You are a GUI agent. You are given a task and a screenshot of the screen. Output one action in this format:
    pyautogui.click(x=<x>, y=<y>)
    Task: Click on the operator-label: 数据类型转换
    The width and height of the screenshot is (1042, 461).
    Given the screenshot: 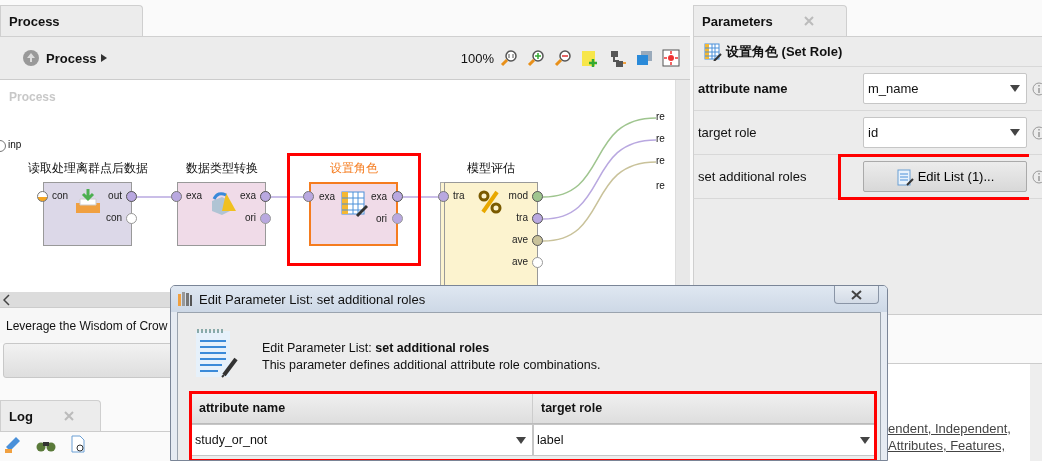 What is the action you would take?
    pyautogui.click(x=221, y=168)
    